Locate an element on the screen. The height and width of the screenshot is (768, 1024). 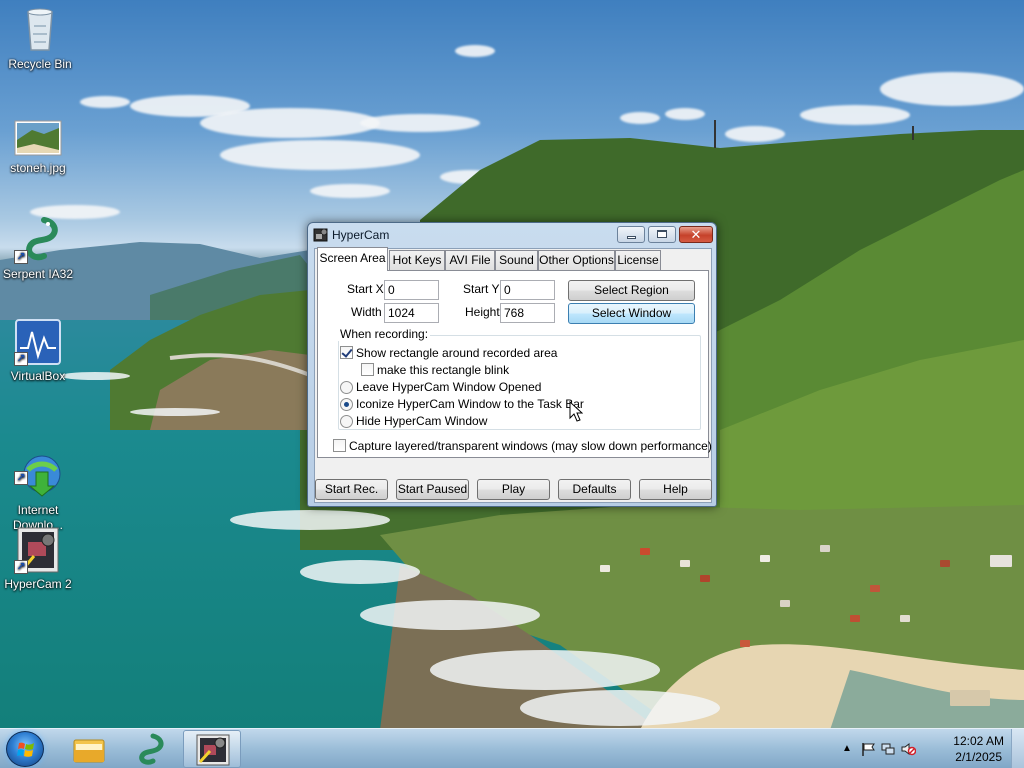
blink-checkbox is located at coordinates (367, 369).